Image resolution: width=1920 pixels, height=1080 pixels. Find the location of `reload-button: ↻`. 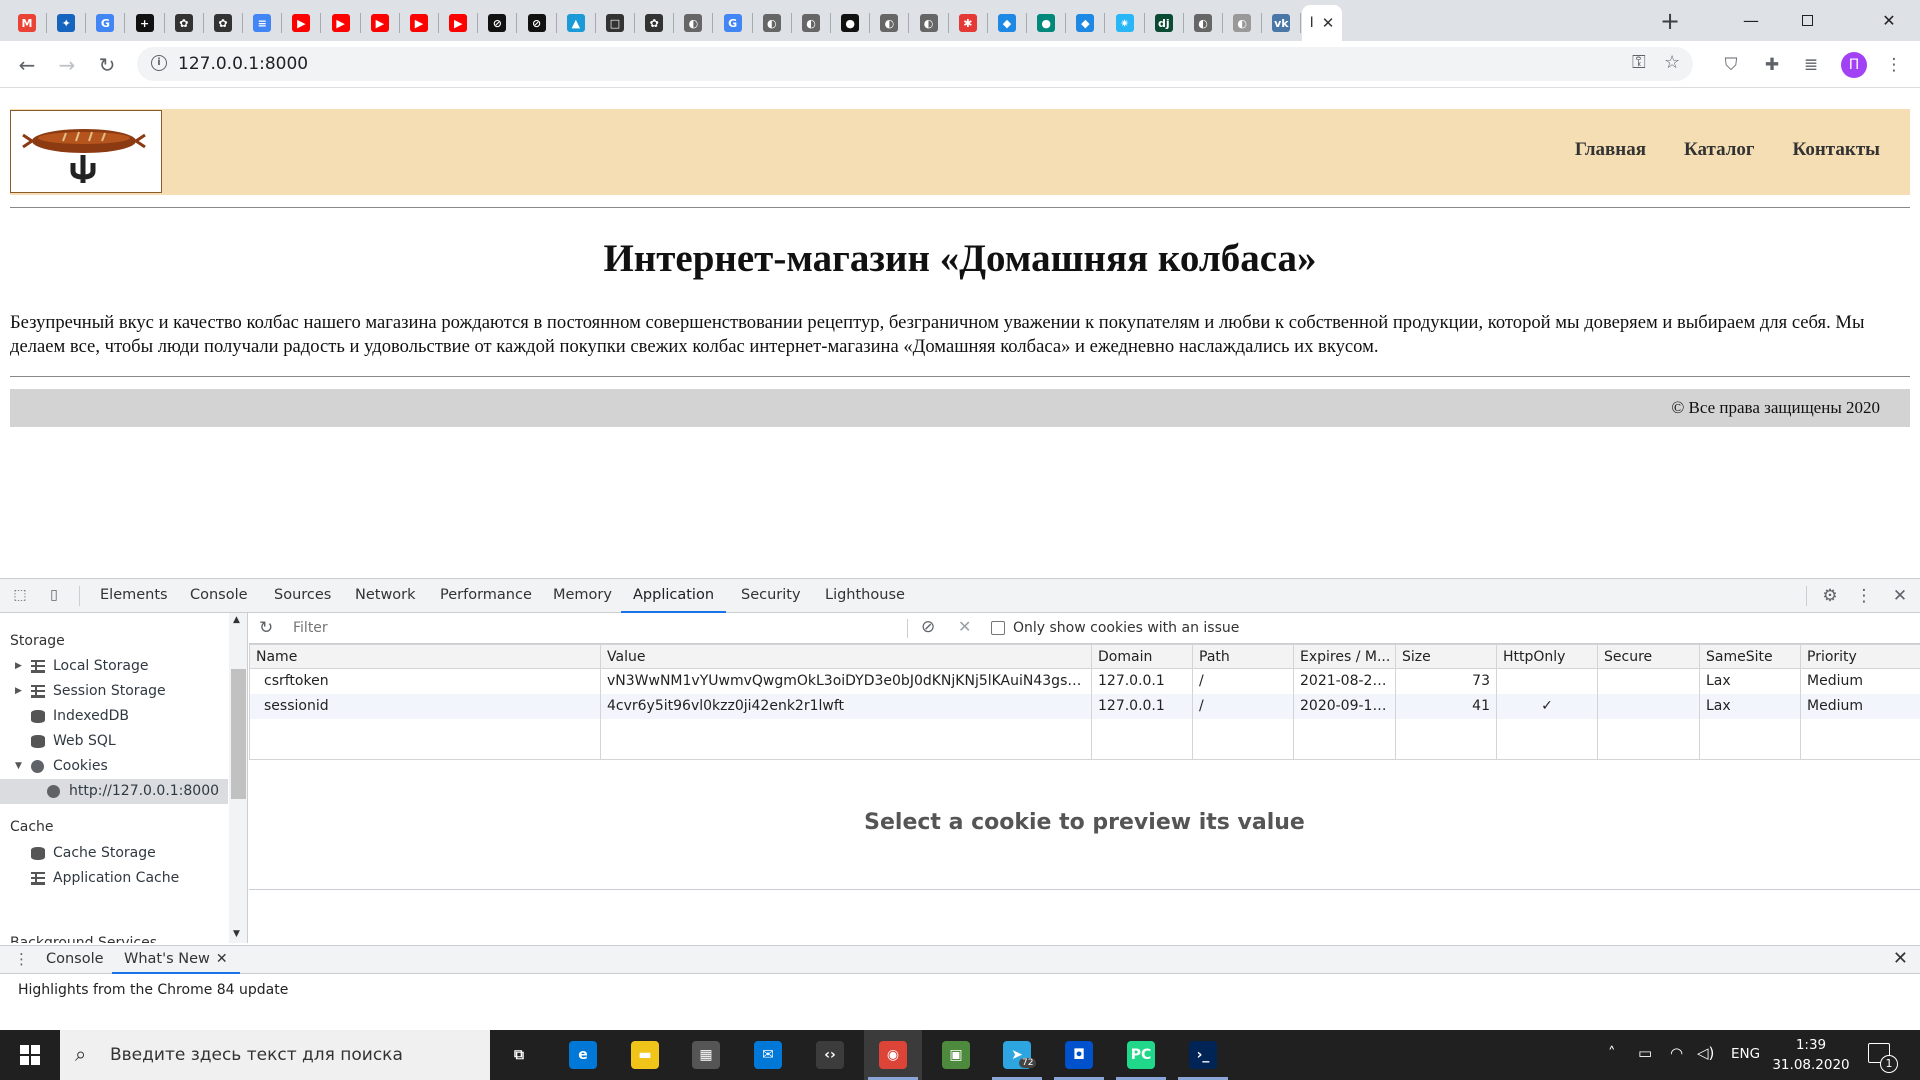

reload-button: ↻ is located at coordinates (107, 65).